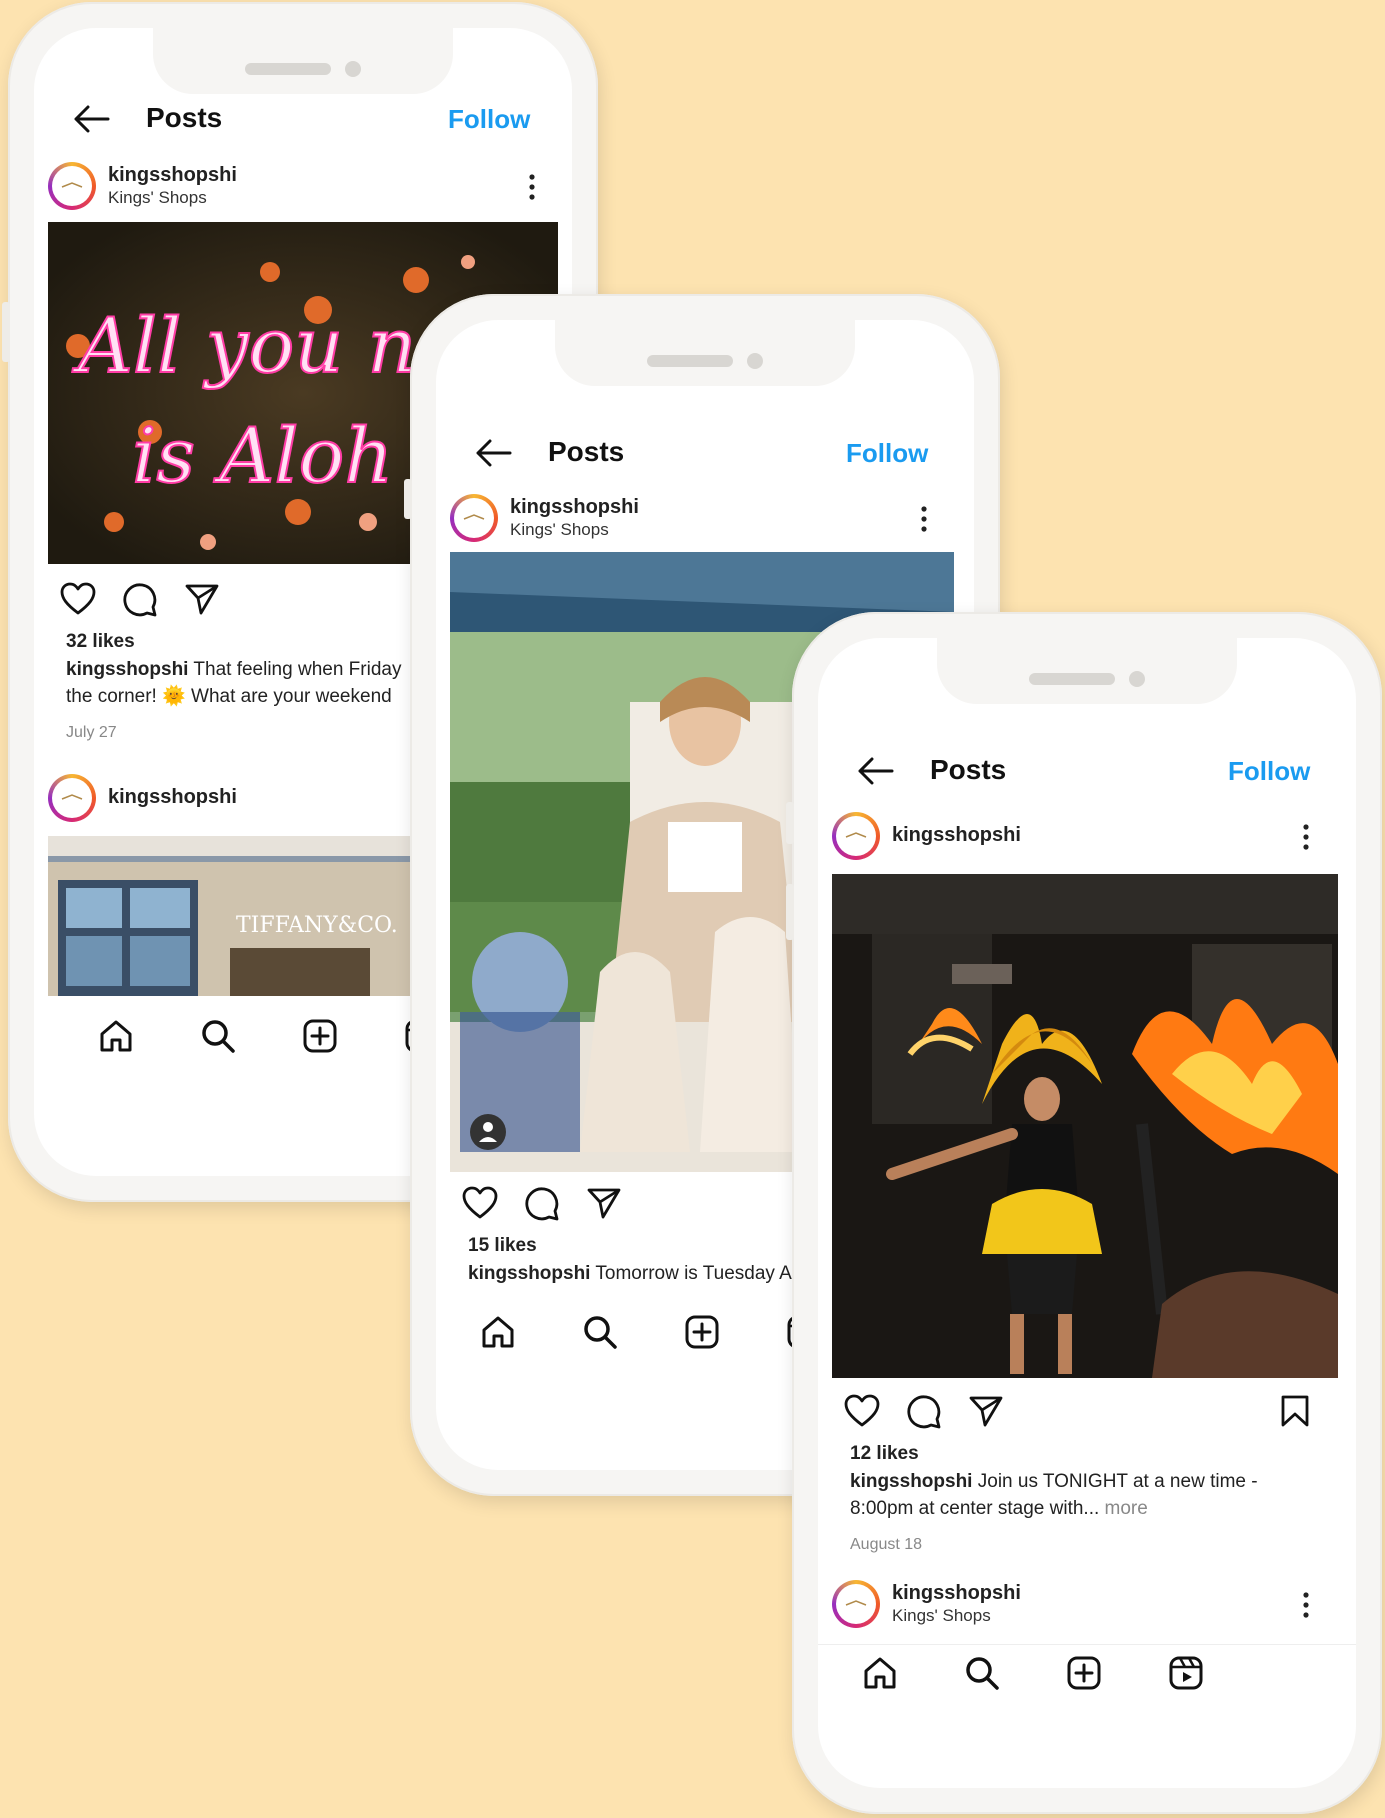 Image resolution: width=1385 pixels, height=1818 pixels. I want to click on bookmark-icon, so click(1295, 1411).